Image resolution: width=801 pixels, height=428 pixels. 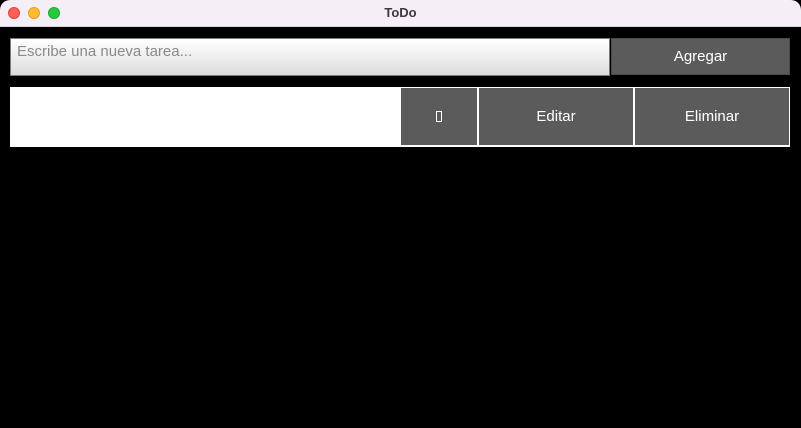 What do you see at coordinates (700, 56) in the screenshot?
I see `add-task-button: Agregar` at bounding box center [700, 56].